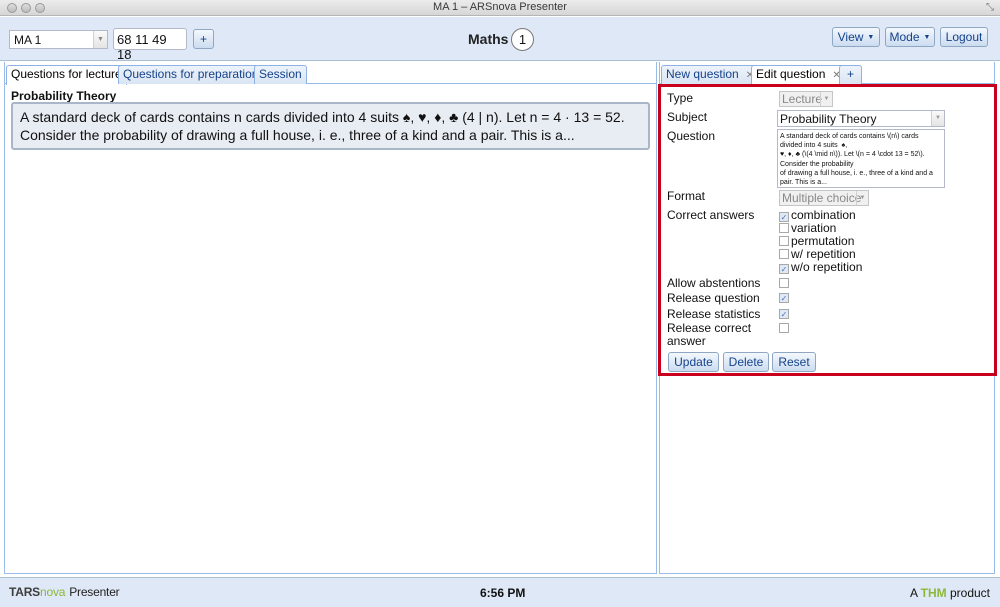 The image size is (1000, 607). I want to click on mode-menu-label: Mode, so click(904, 37).